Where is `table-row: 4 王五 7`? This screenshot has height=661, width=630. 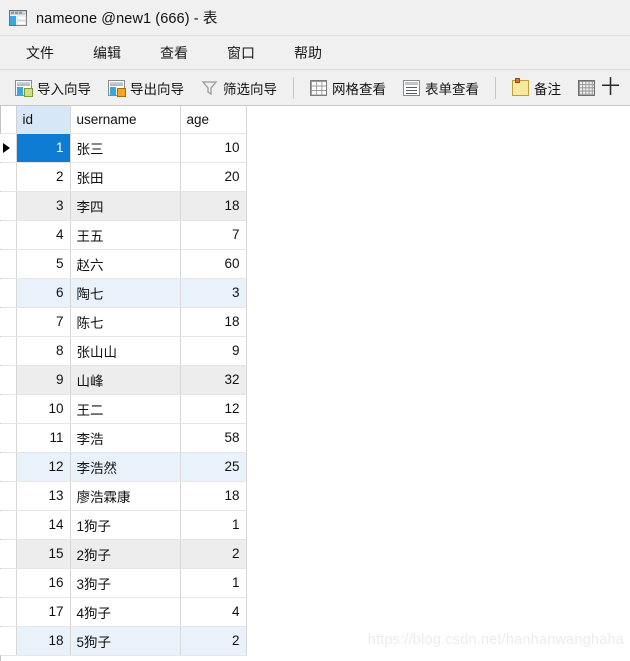 table-row: 4 王五 7 is located at coordinates (123, 235).